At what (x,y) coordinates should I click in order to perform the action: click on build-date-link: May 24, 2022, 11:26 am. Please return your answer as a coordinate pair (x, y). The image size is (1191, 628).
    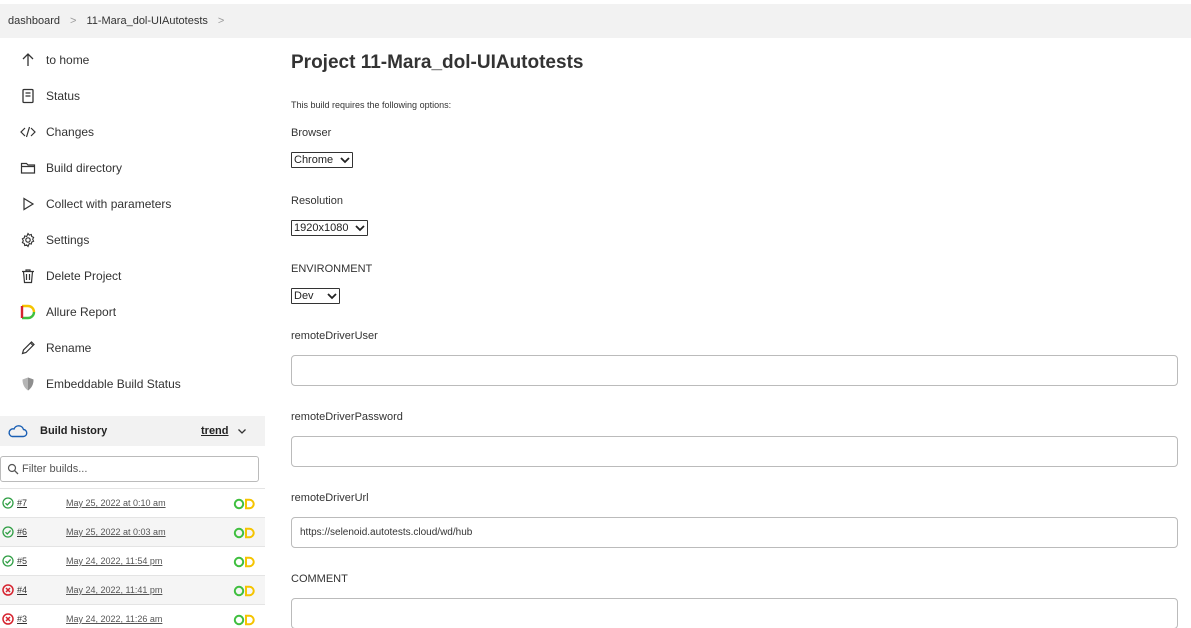
    Looking at the image, I should click on (114, 619).